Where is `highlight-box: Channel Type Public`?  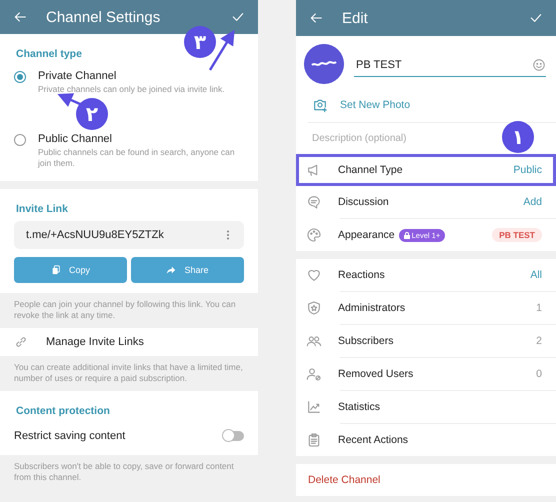
highlight-box: Channel Type Public is located at coordinates (426, 170).